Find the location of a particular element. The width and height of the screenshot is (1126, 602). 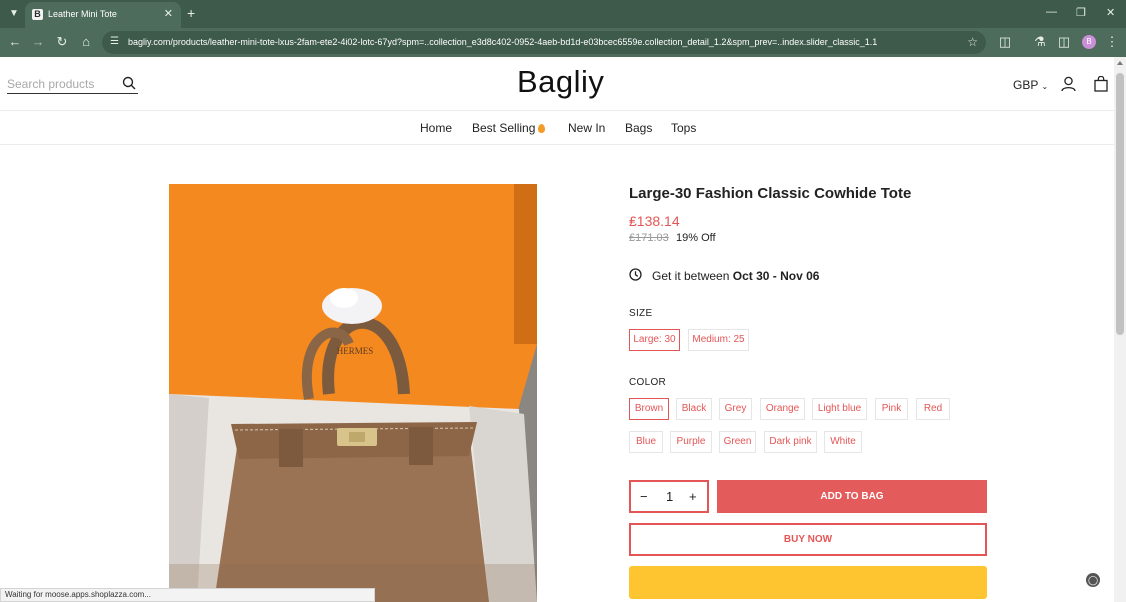

translate-icon: ◯ is located at coordinates (1093, 580).